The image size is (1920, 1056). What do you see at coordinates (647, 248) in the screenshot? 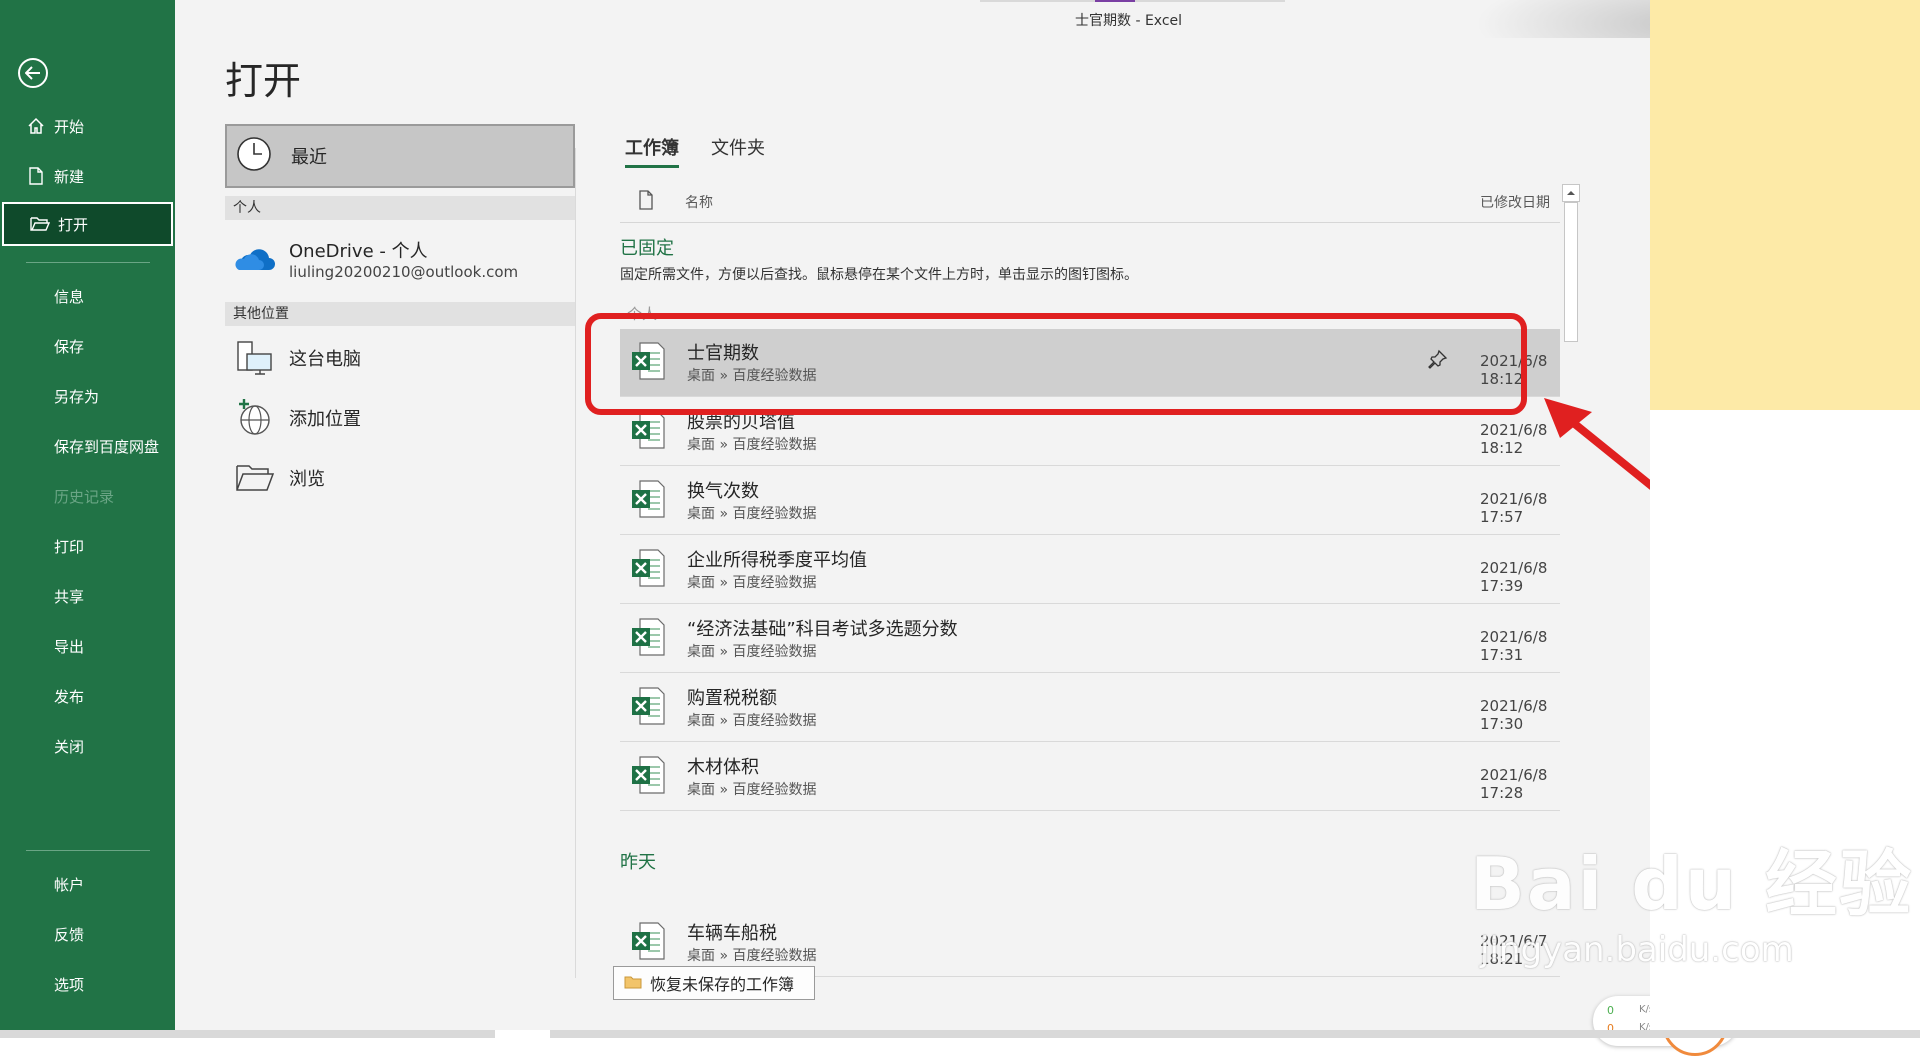
I see `pinned-title: 已固定` at bounding box center [647, 248].